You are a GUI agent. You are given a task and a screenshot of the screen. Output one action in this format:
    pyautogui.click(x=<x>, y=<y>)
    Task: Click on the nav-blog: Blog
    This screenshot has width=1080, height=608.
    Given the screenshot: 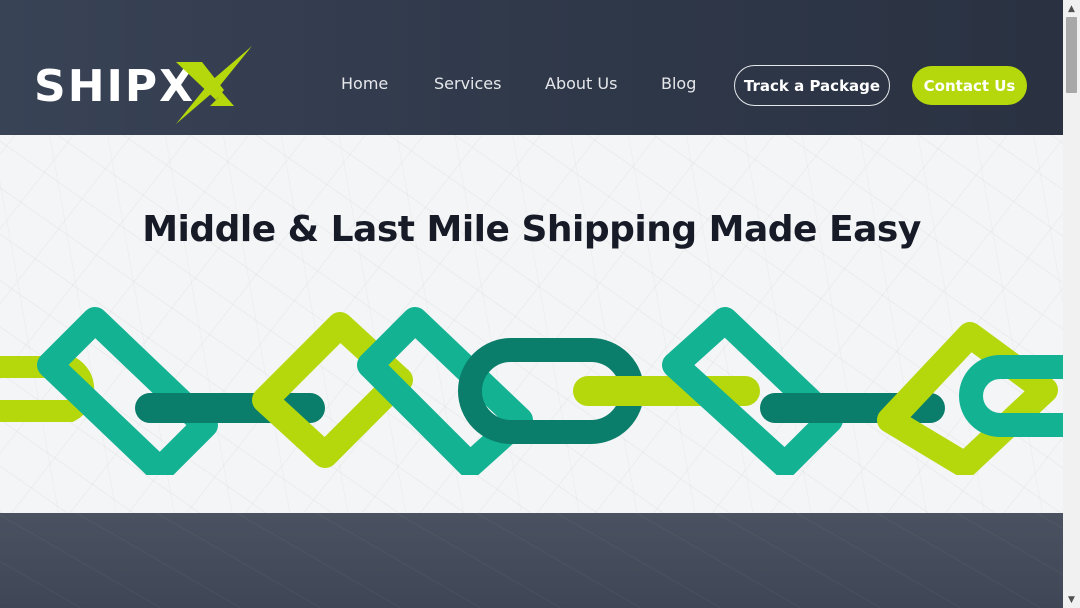 What is the action you would take?
    pyautogui.click(x=678, y=84)
    